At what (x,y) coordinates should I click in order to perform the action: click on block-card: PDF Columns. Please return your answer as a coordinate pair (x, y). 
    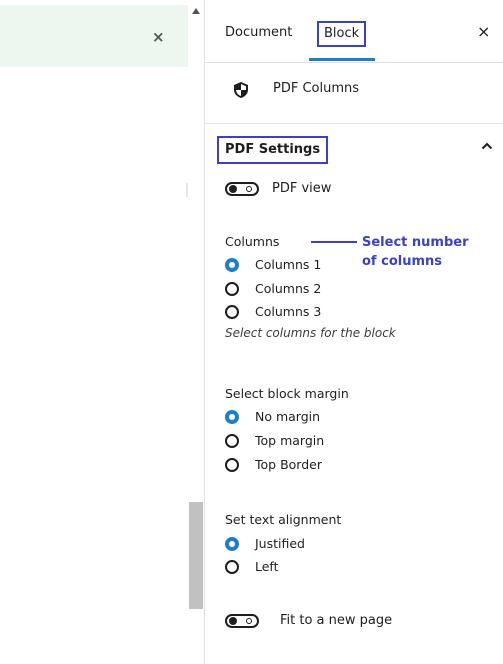
    Looking at the image, I should click on (354, 93).